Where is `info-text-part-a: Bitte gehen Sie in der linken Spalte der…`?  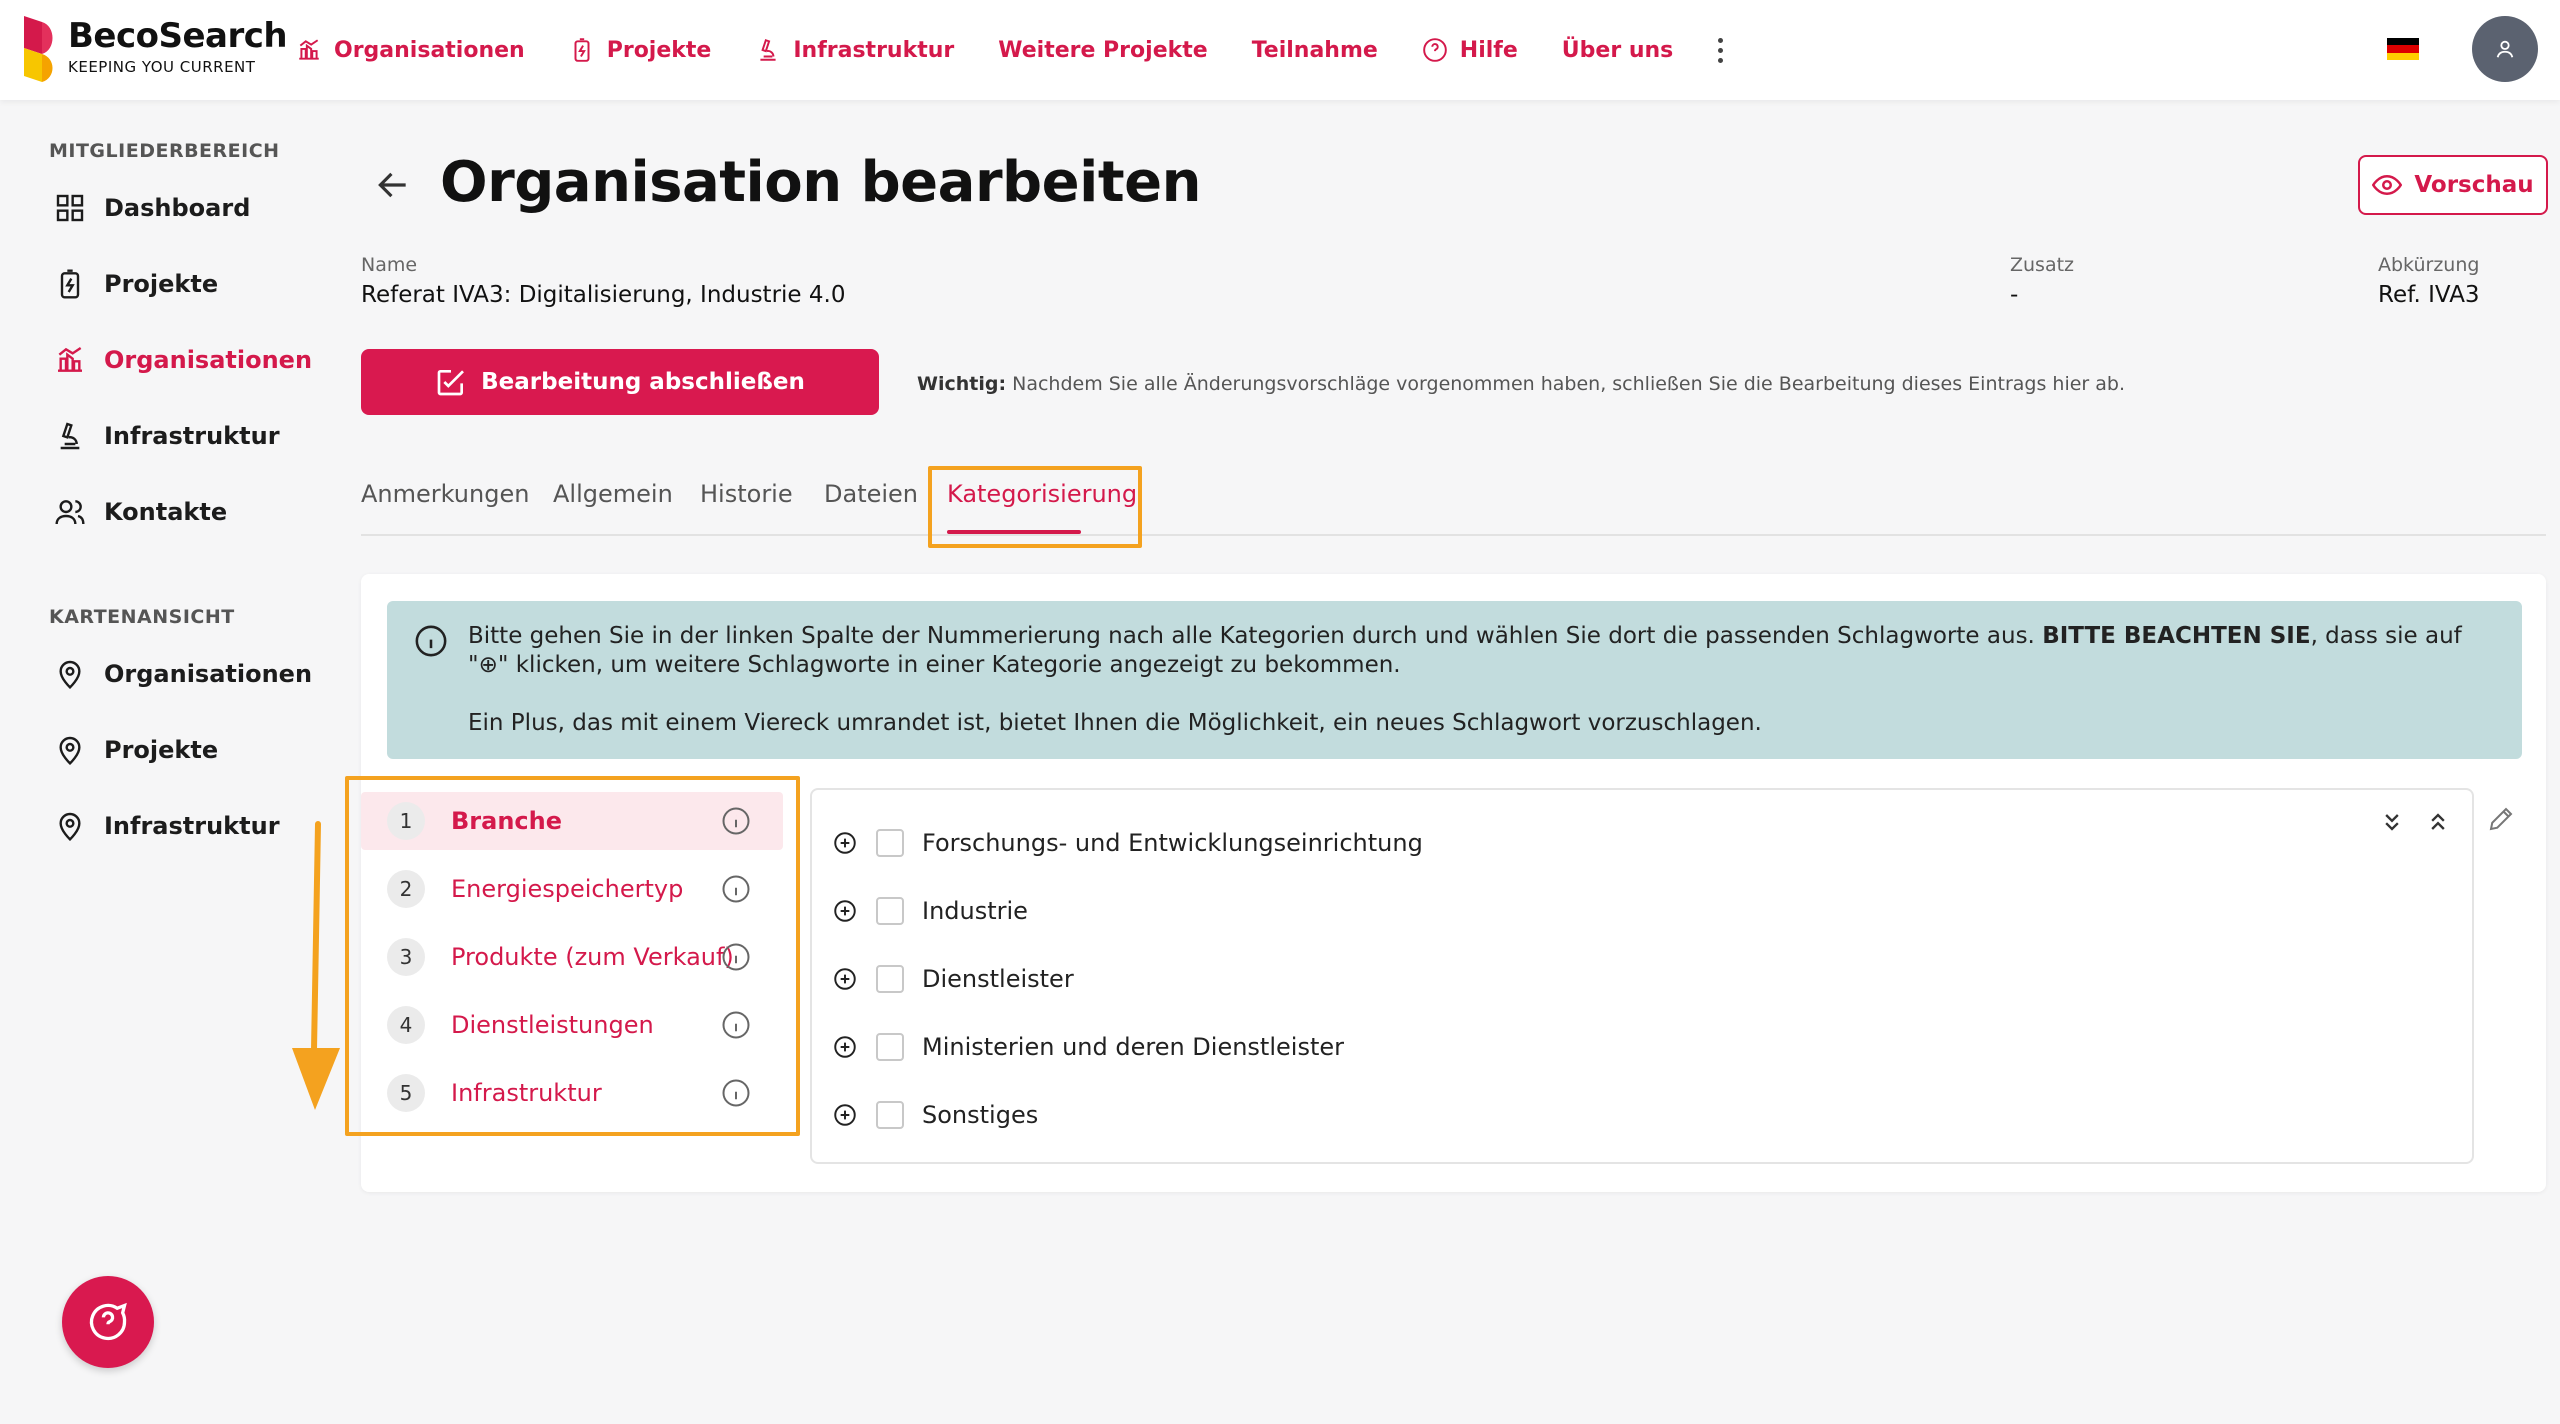
info-text-part-a: Bitte gehen Sie in der linken Spalte der… is located at coordinates (1255, 636).